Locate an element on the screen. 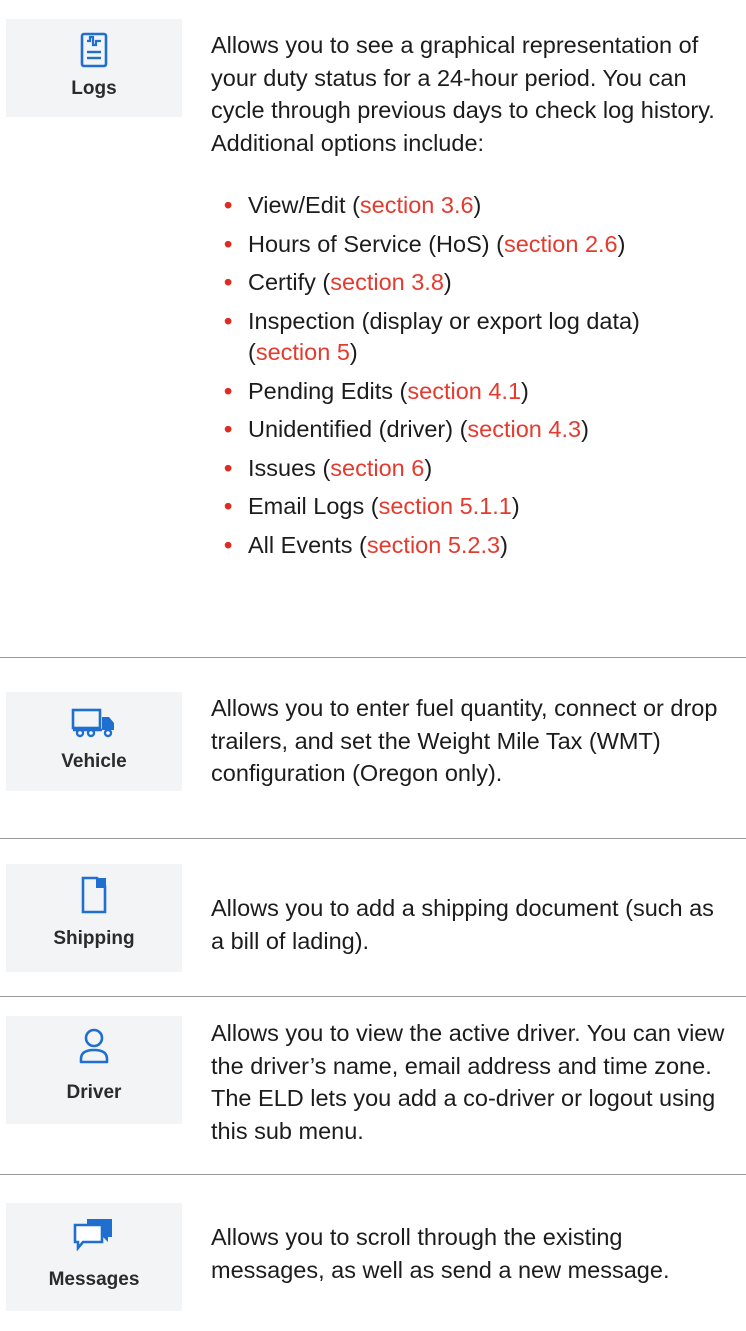 This screenshot has width=746, height=1331. shipping-tile: Shipping is located at coordinates (94, 918).